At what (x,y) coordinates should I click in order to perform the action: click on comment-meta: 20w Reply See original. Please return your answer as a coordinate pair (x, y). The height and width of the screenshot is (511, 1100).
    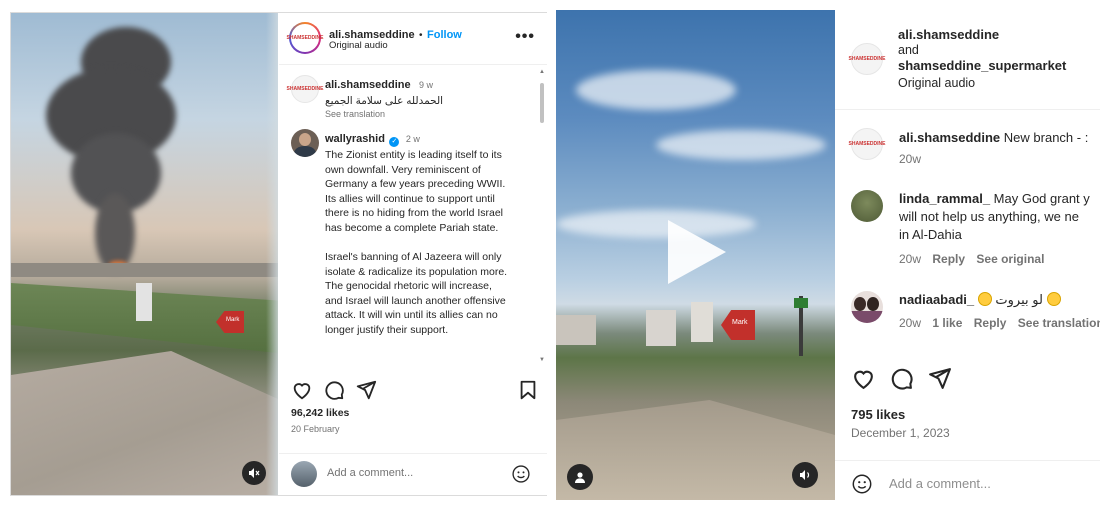
    Looking at the image, I should click on (971, 259).